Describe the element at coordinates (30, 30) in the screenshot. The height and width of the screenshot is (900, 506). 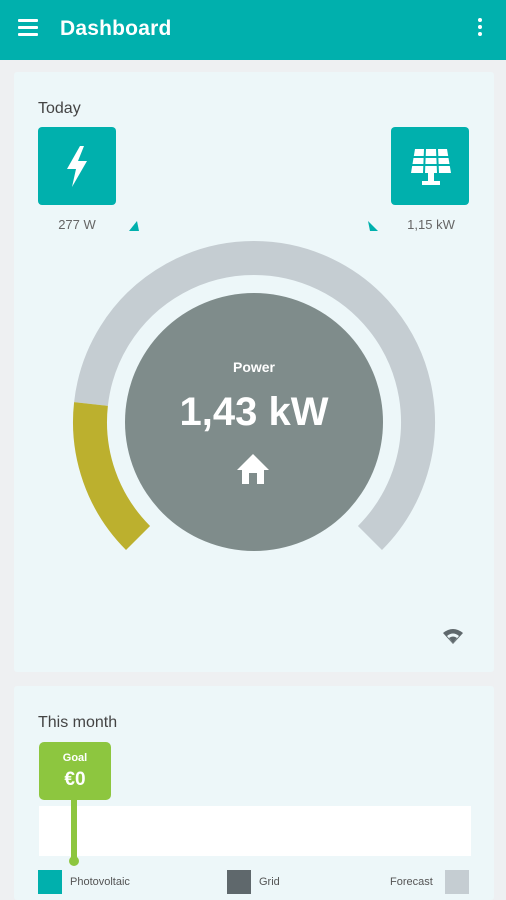
I see `hamburger-menu-icon` at that location.